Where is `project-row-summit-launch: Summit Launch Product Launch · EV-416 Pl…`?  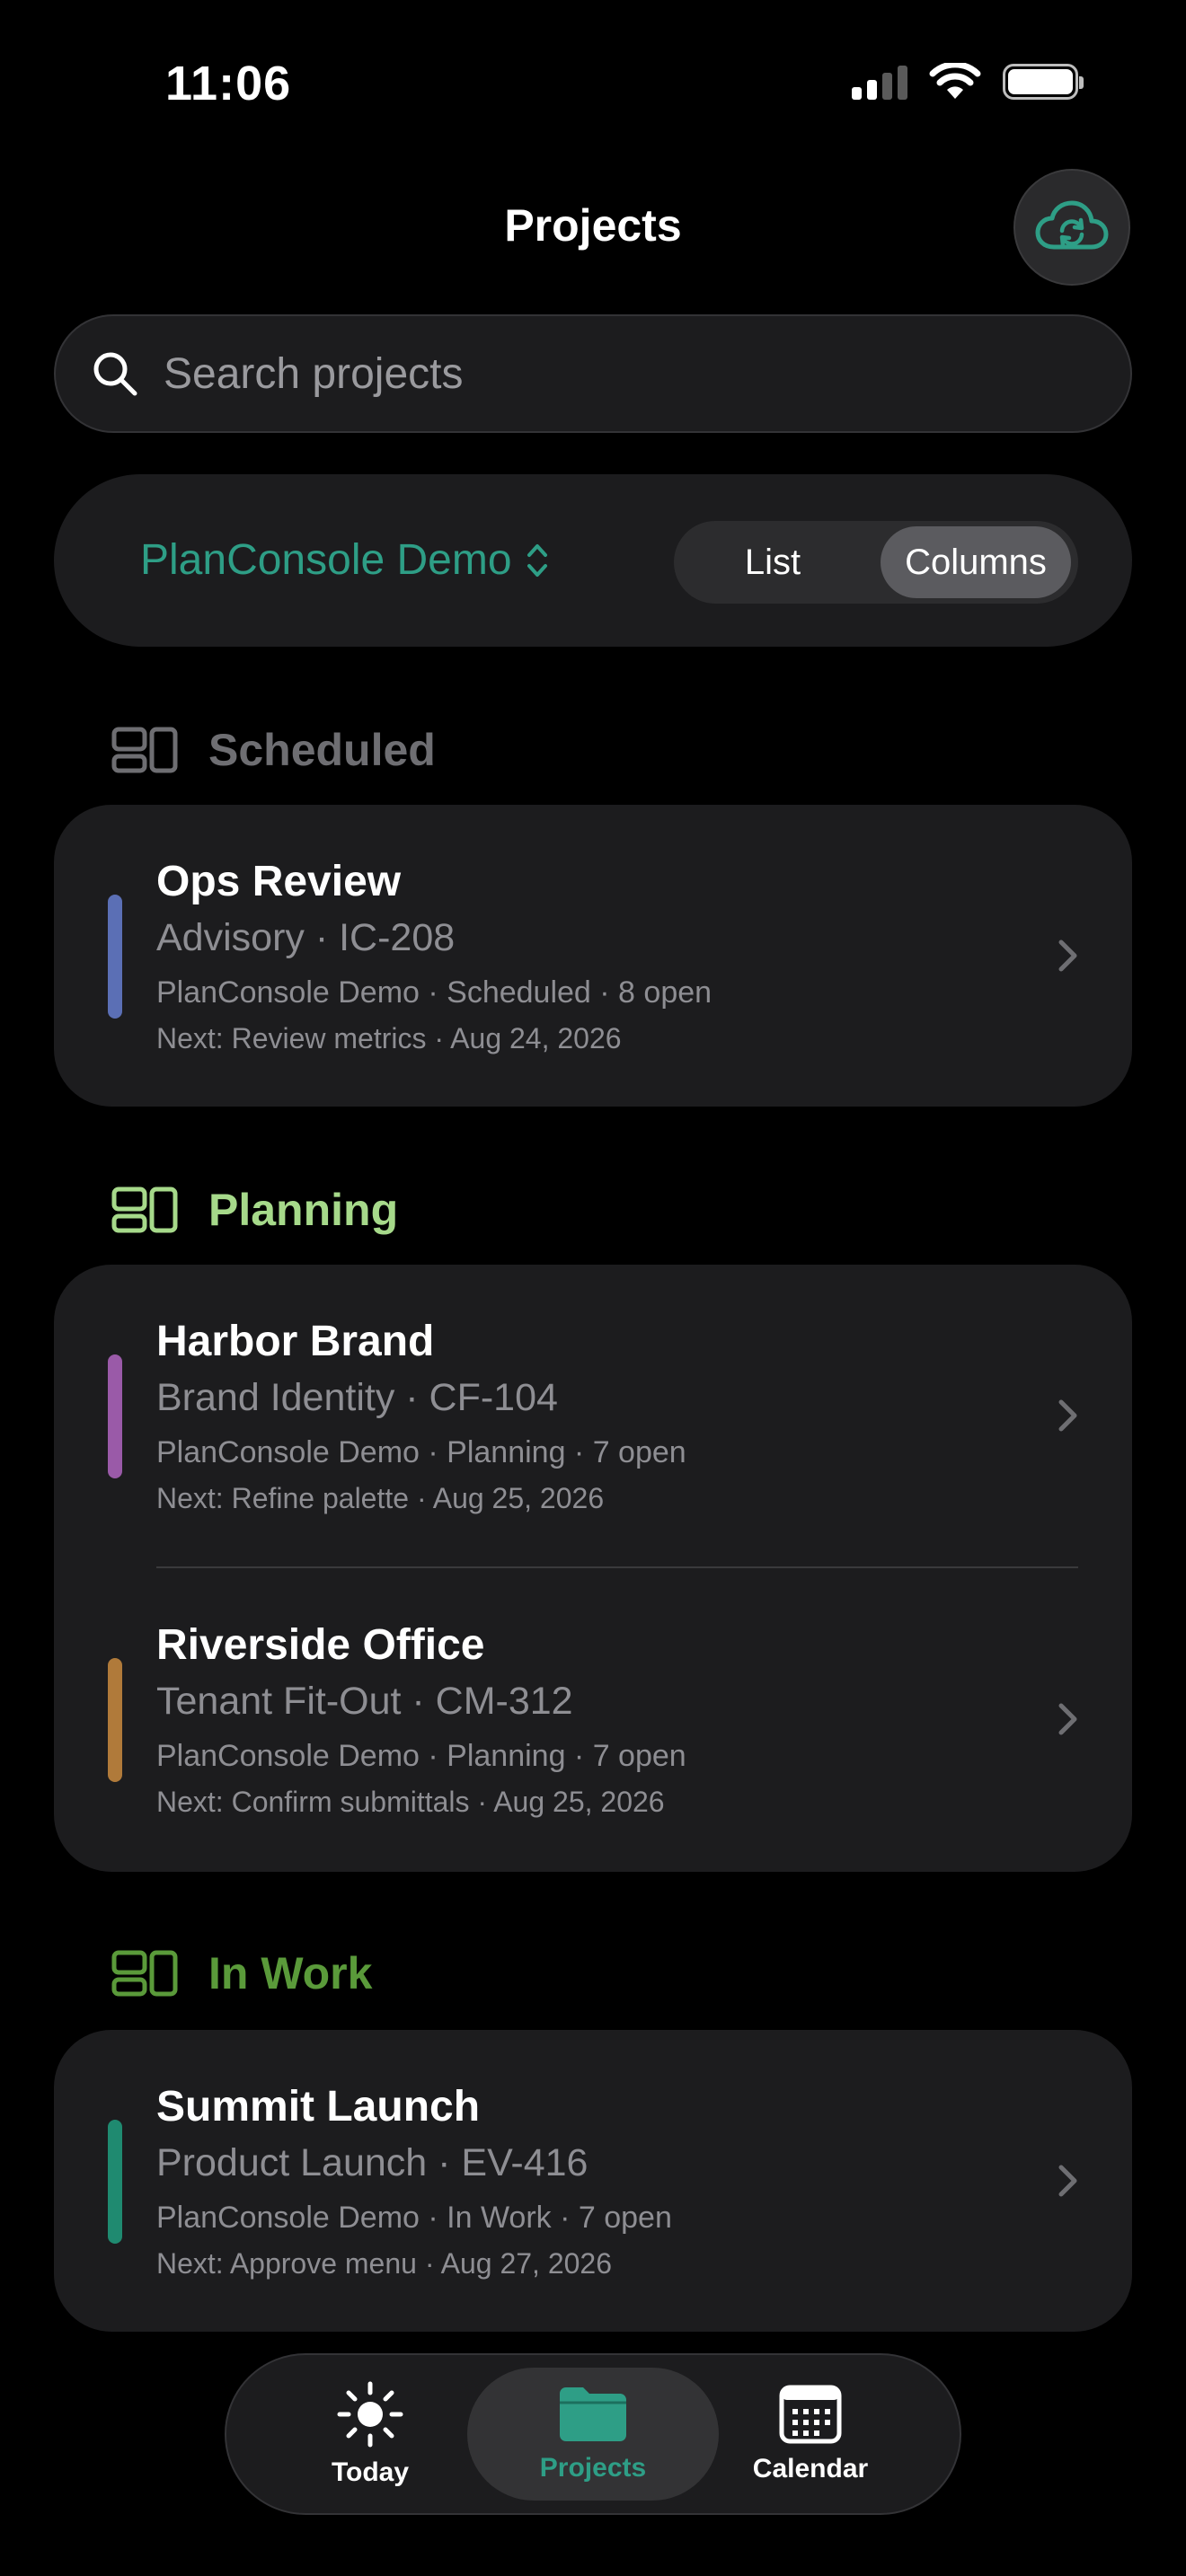 project-row-summit-launch: Summit Launch Product Launch · EV-416 Pl… is located at coordinates (593, 2181).